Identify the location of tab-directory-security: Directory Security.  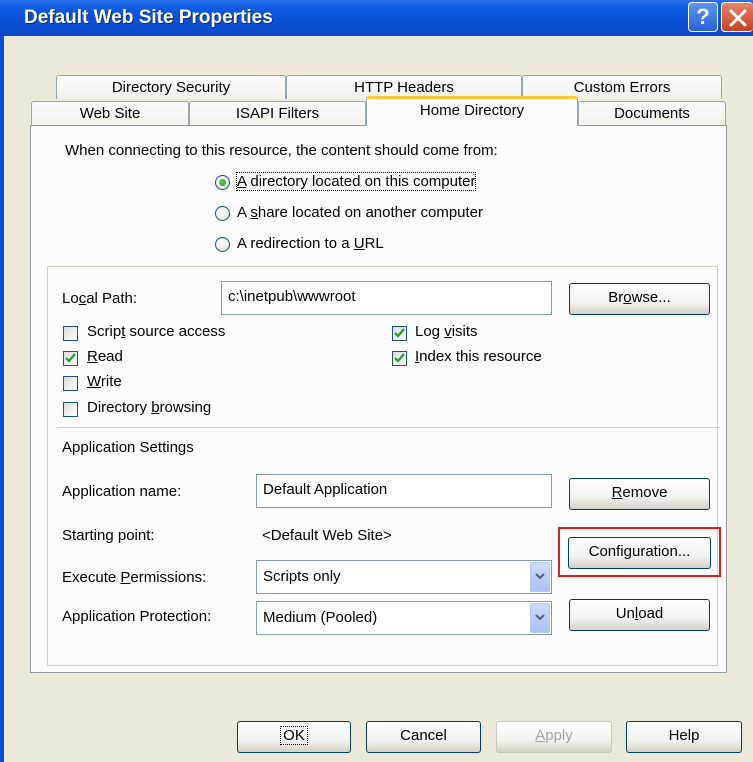
(171, 87).